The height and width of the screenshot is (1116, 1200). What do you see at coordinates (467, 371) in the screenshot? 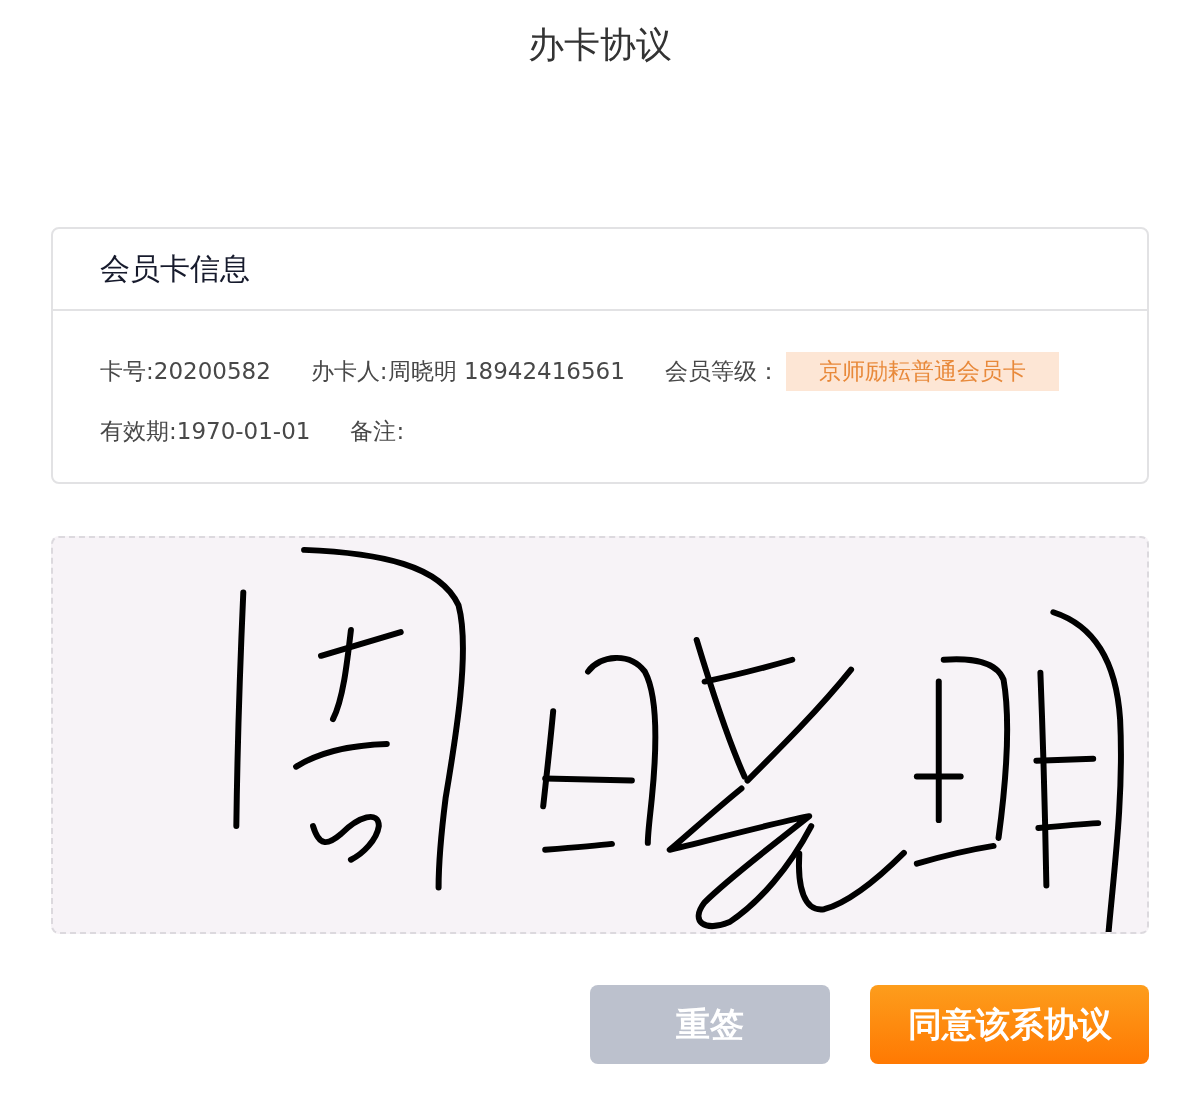
I see `info-text: 办卡人:周晓明 18942416561` at bounding box center [467, 371].